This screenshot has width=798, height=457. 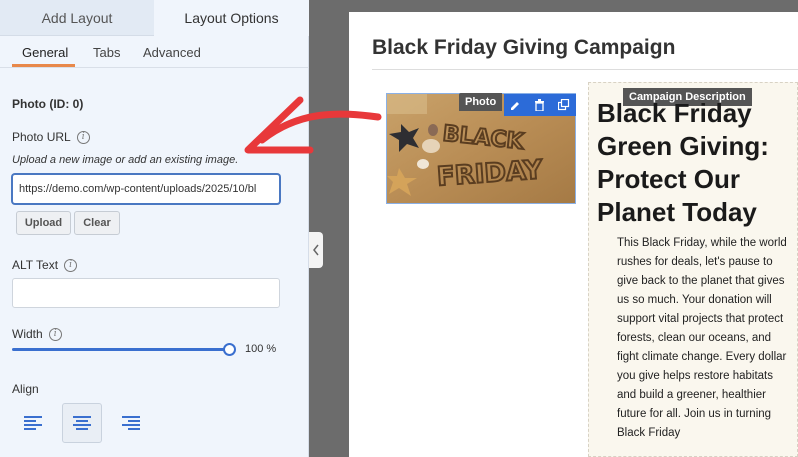 I want to click on align-right-icon, so click(x=131, y=423).